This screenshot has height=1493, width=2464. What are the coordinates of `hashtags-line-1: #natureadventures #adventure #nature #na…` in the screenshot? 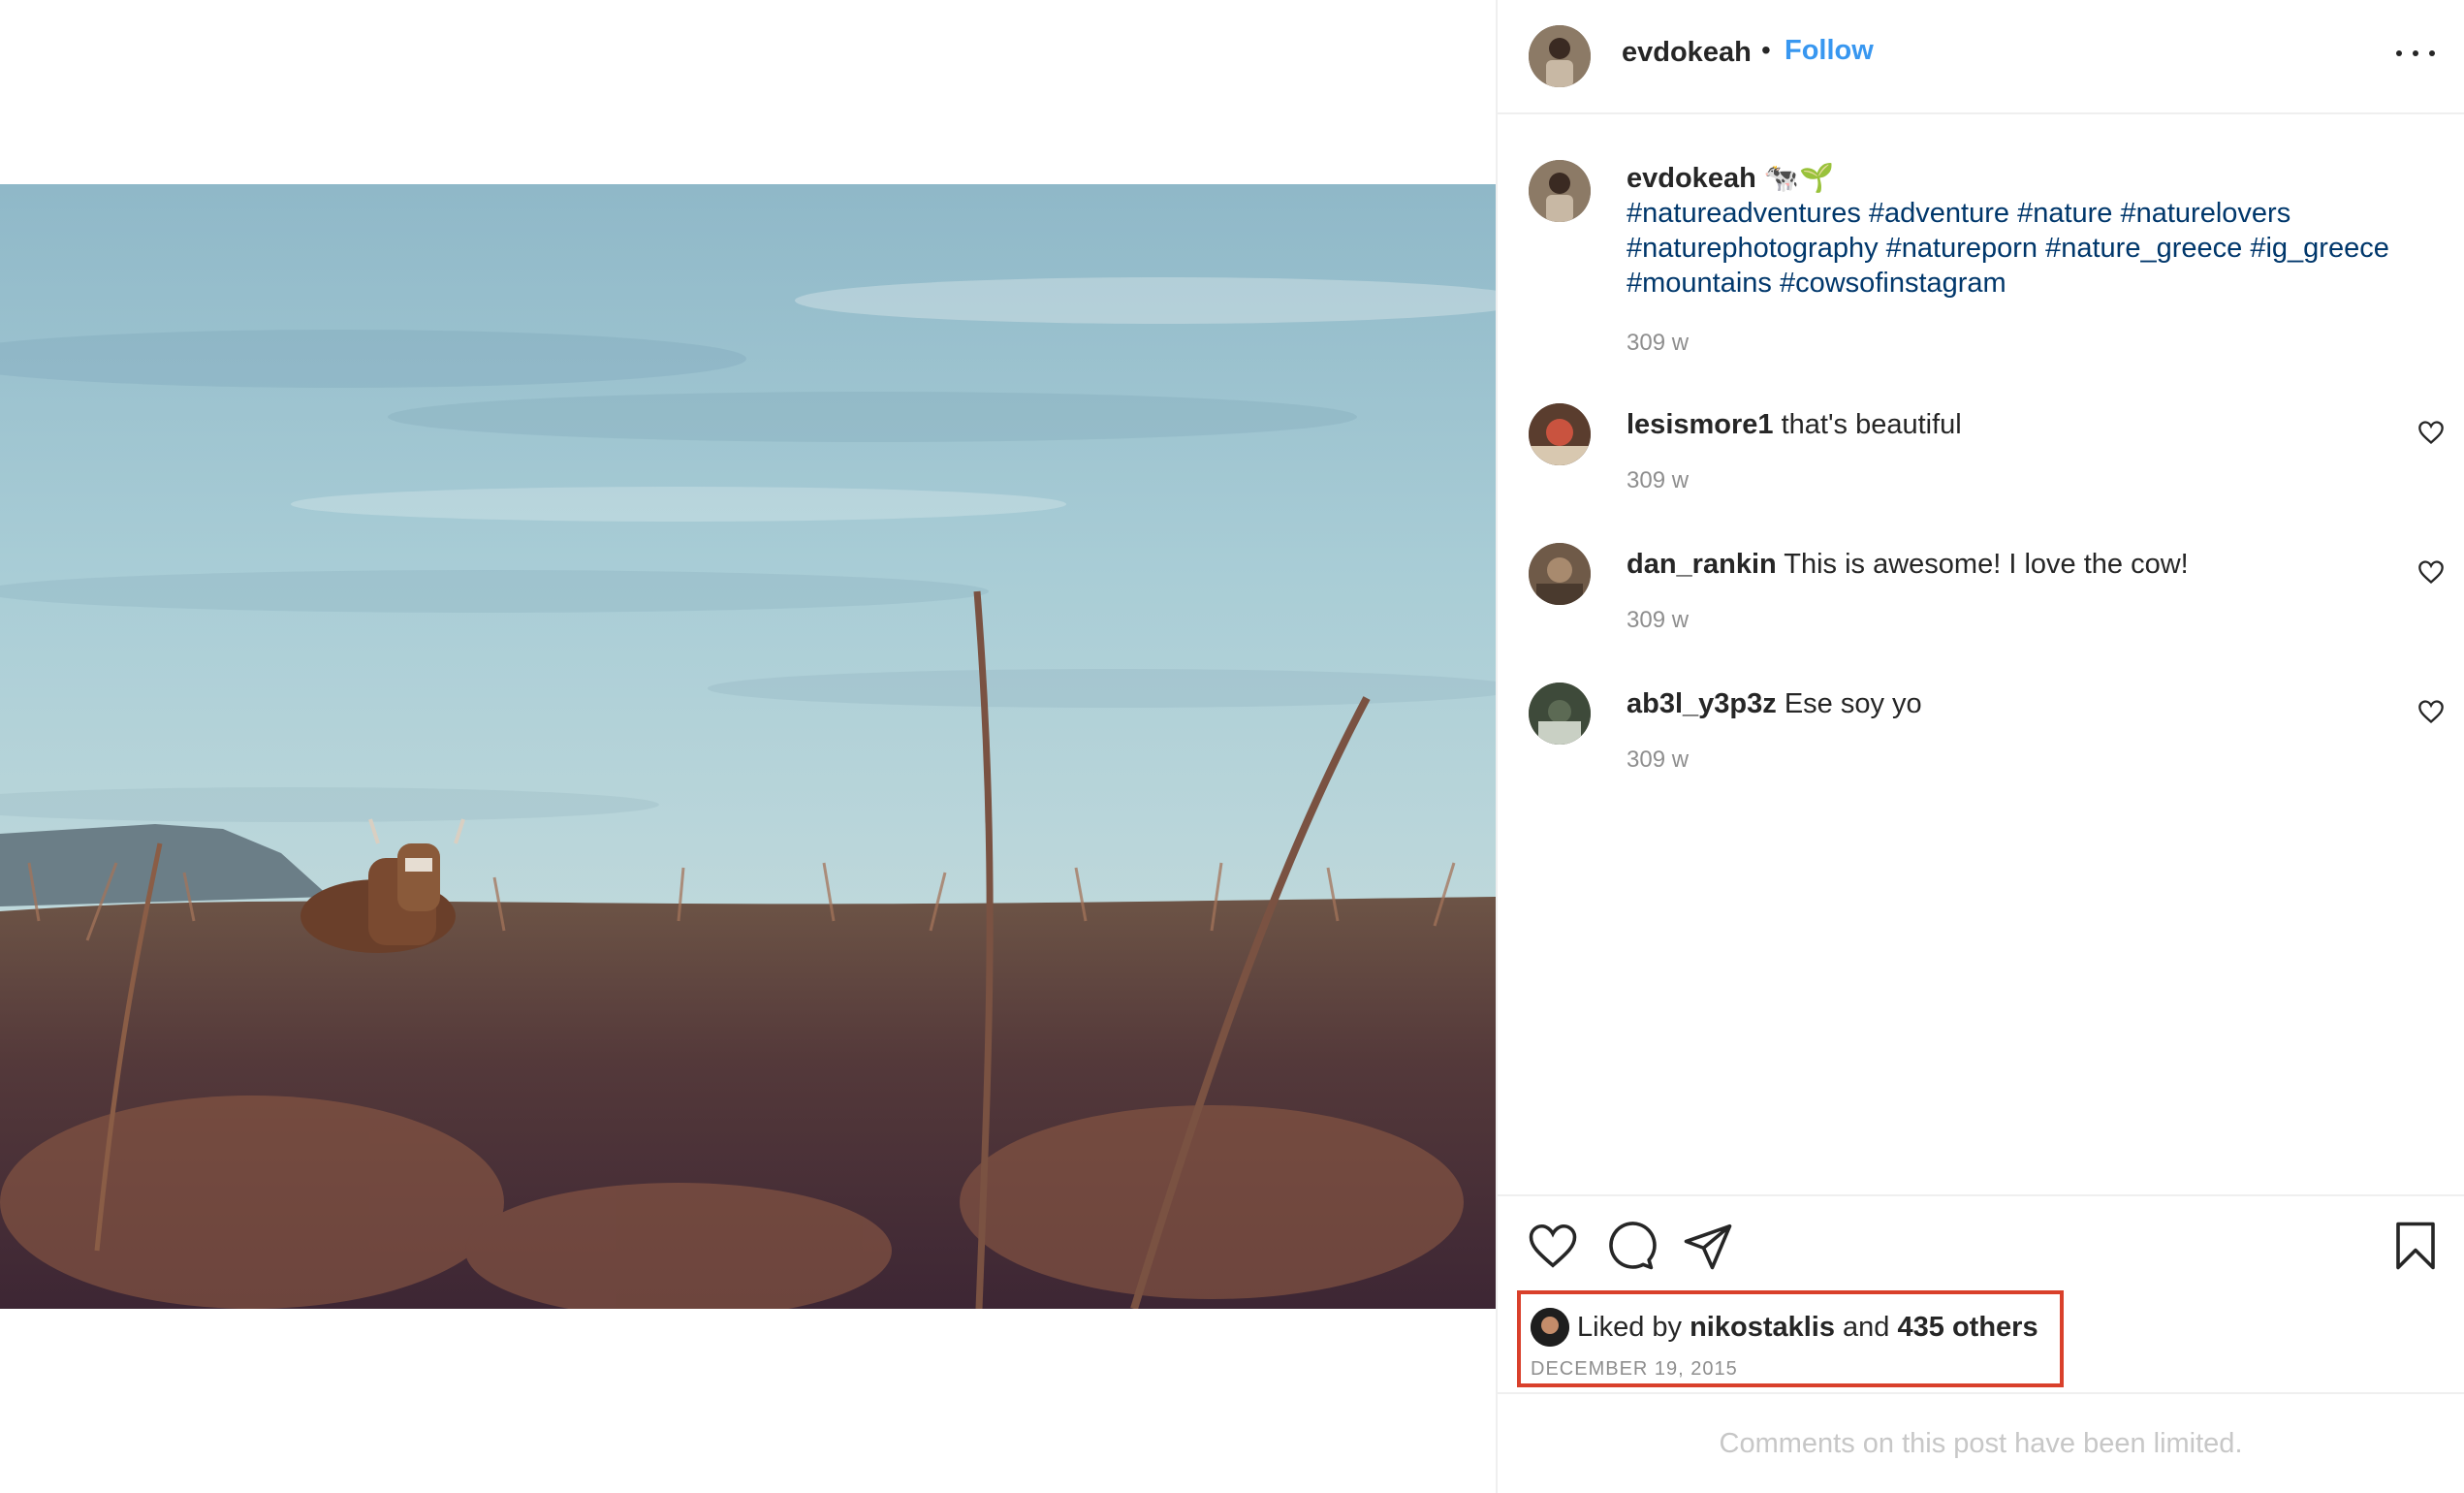 It's located at (2024, 214).